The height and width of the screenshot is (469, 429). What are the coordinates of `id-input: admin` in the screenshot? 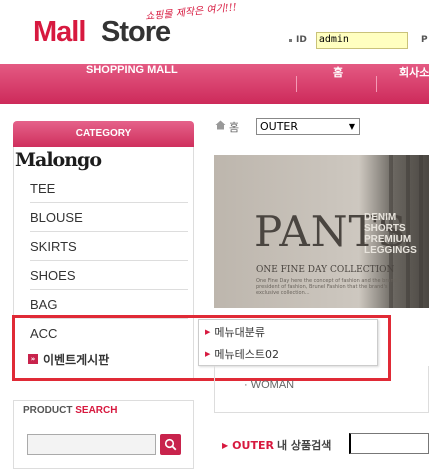 It's located at (361, 40).